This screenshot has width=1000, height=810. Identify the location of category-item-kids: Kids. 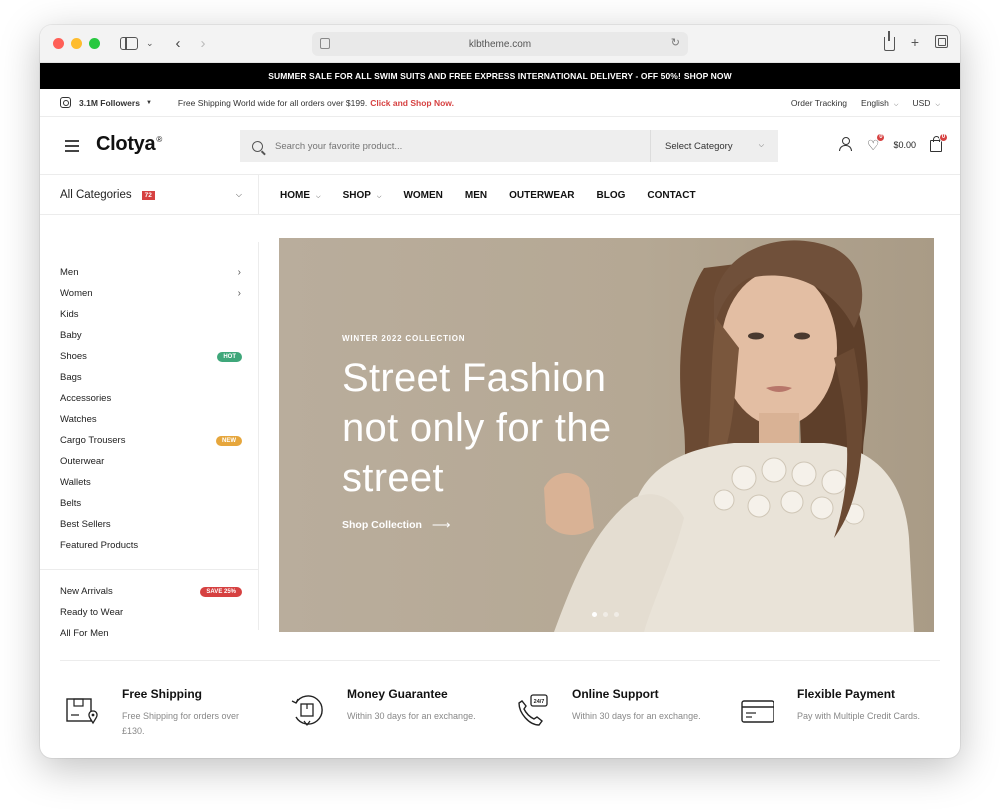
(149, 314).